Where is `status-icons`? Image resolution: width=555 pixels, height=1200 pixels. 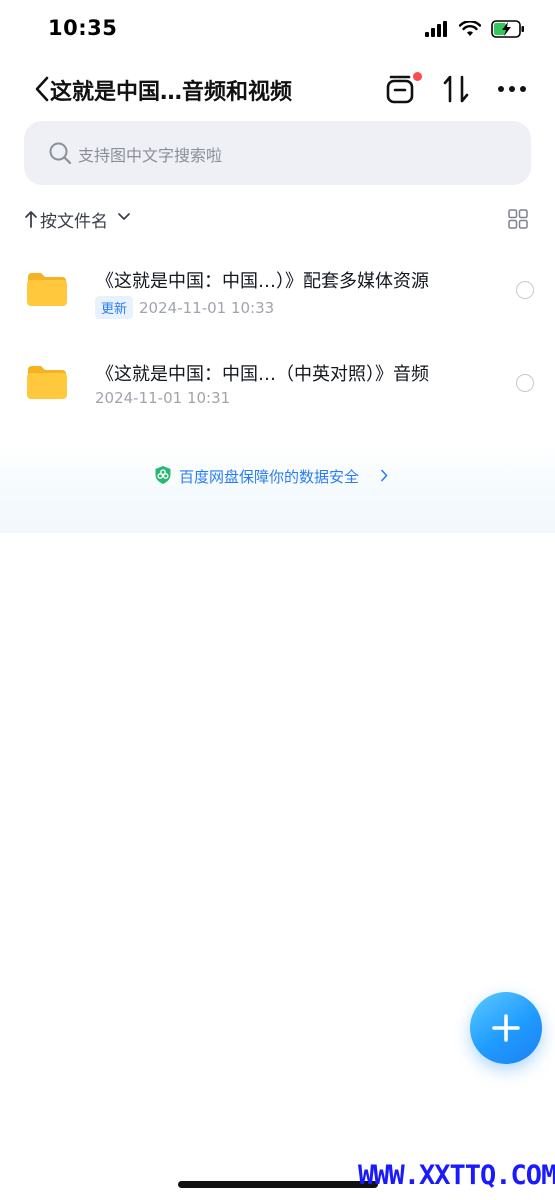 status-icons is located at coordinates (475, 29).